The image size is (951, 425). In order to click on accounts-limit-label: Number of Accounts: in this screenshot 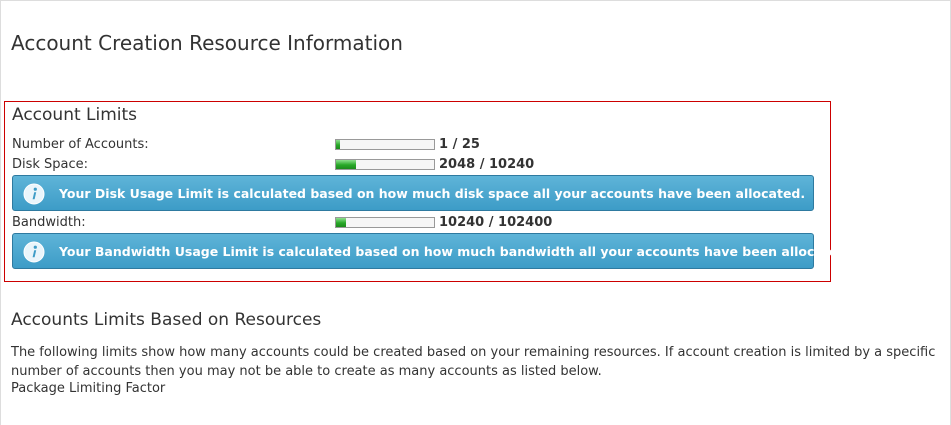, I will do `click(80, 144)`.